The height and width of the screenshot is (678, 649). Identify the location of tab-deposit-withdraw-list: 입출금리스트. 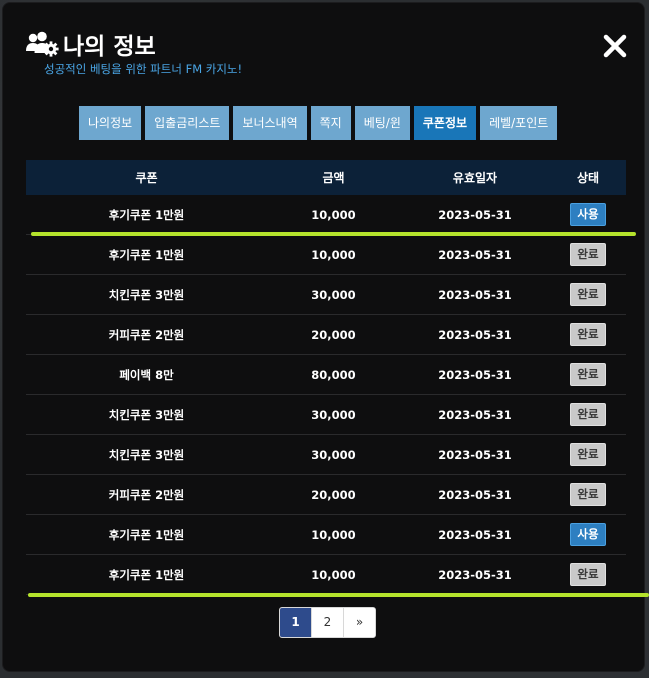
(187, 123).